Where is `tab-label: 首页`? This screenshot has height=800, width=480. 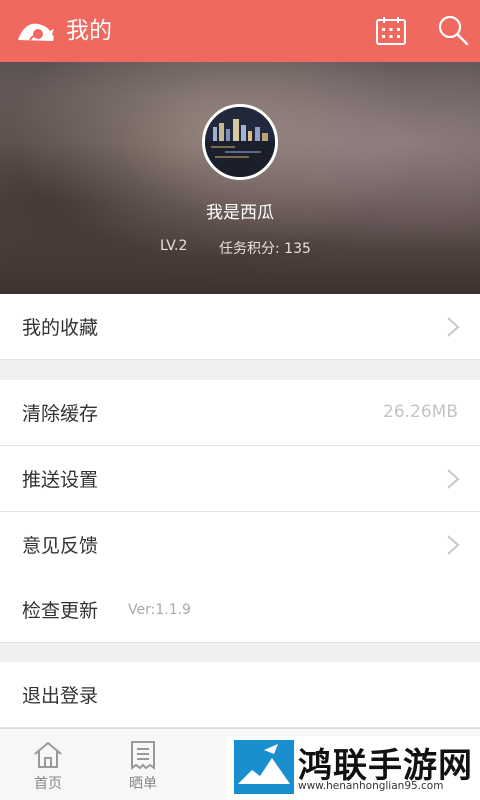 tab-label: 首页 is located at coordinates (48, 784).